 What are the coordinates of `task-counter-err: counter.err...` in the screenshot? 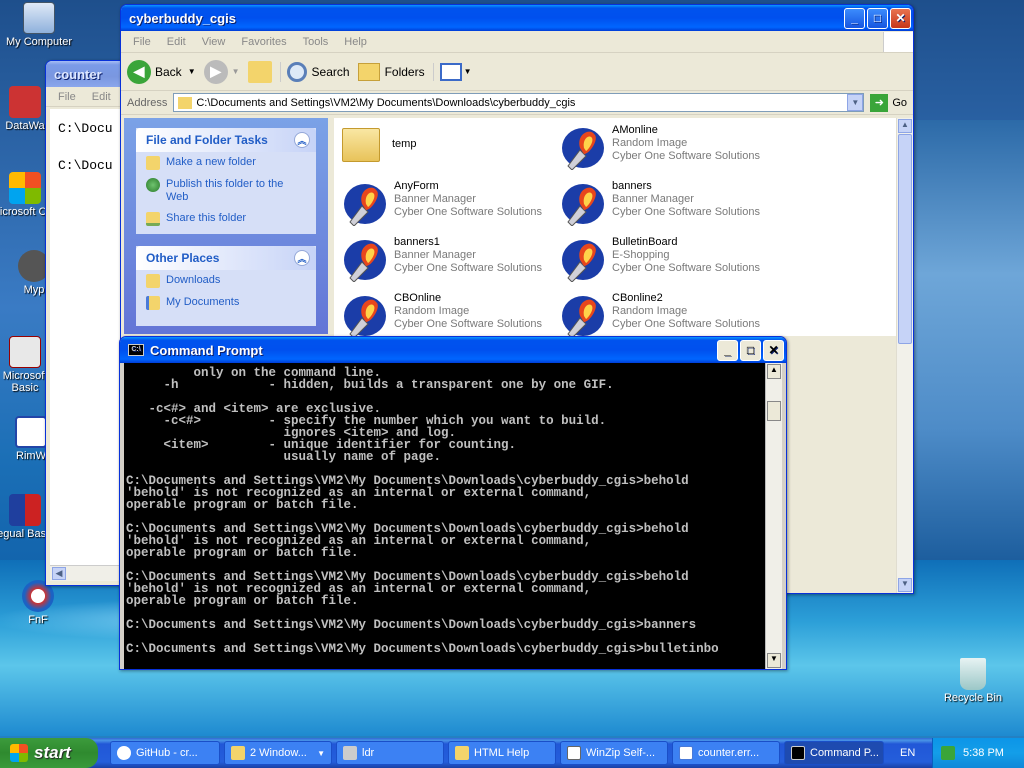 It's located at (726, 753).